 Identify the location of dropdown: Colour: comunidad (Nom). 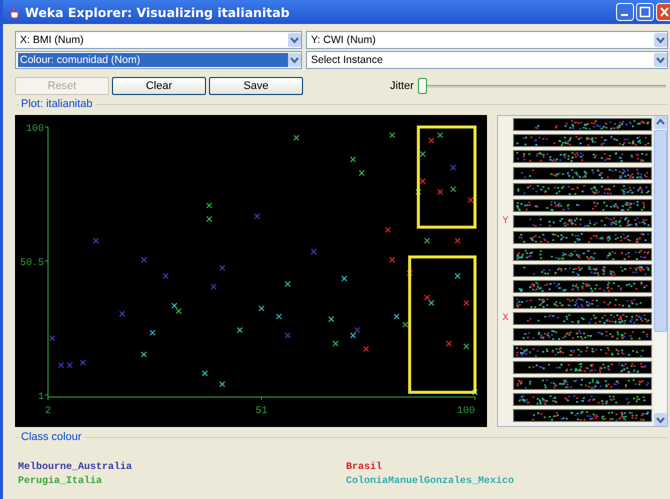
(158, 60).